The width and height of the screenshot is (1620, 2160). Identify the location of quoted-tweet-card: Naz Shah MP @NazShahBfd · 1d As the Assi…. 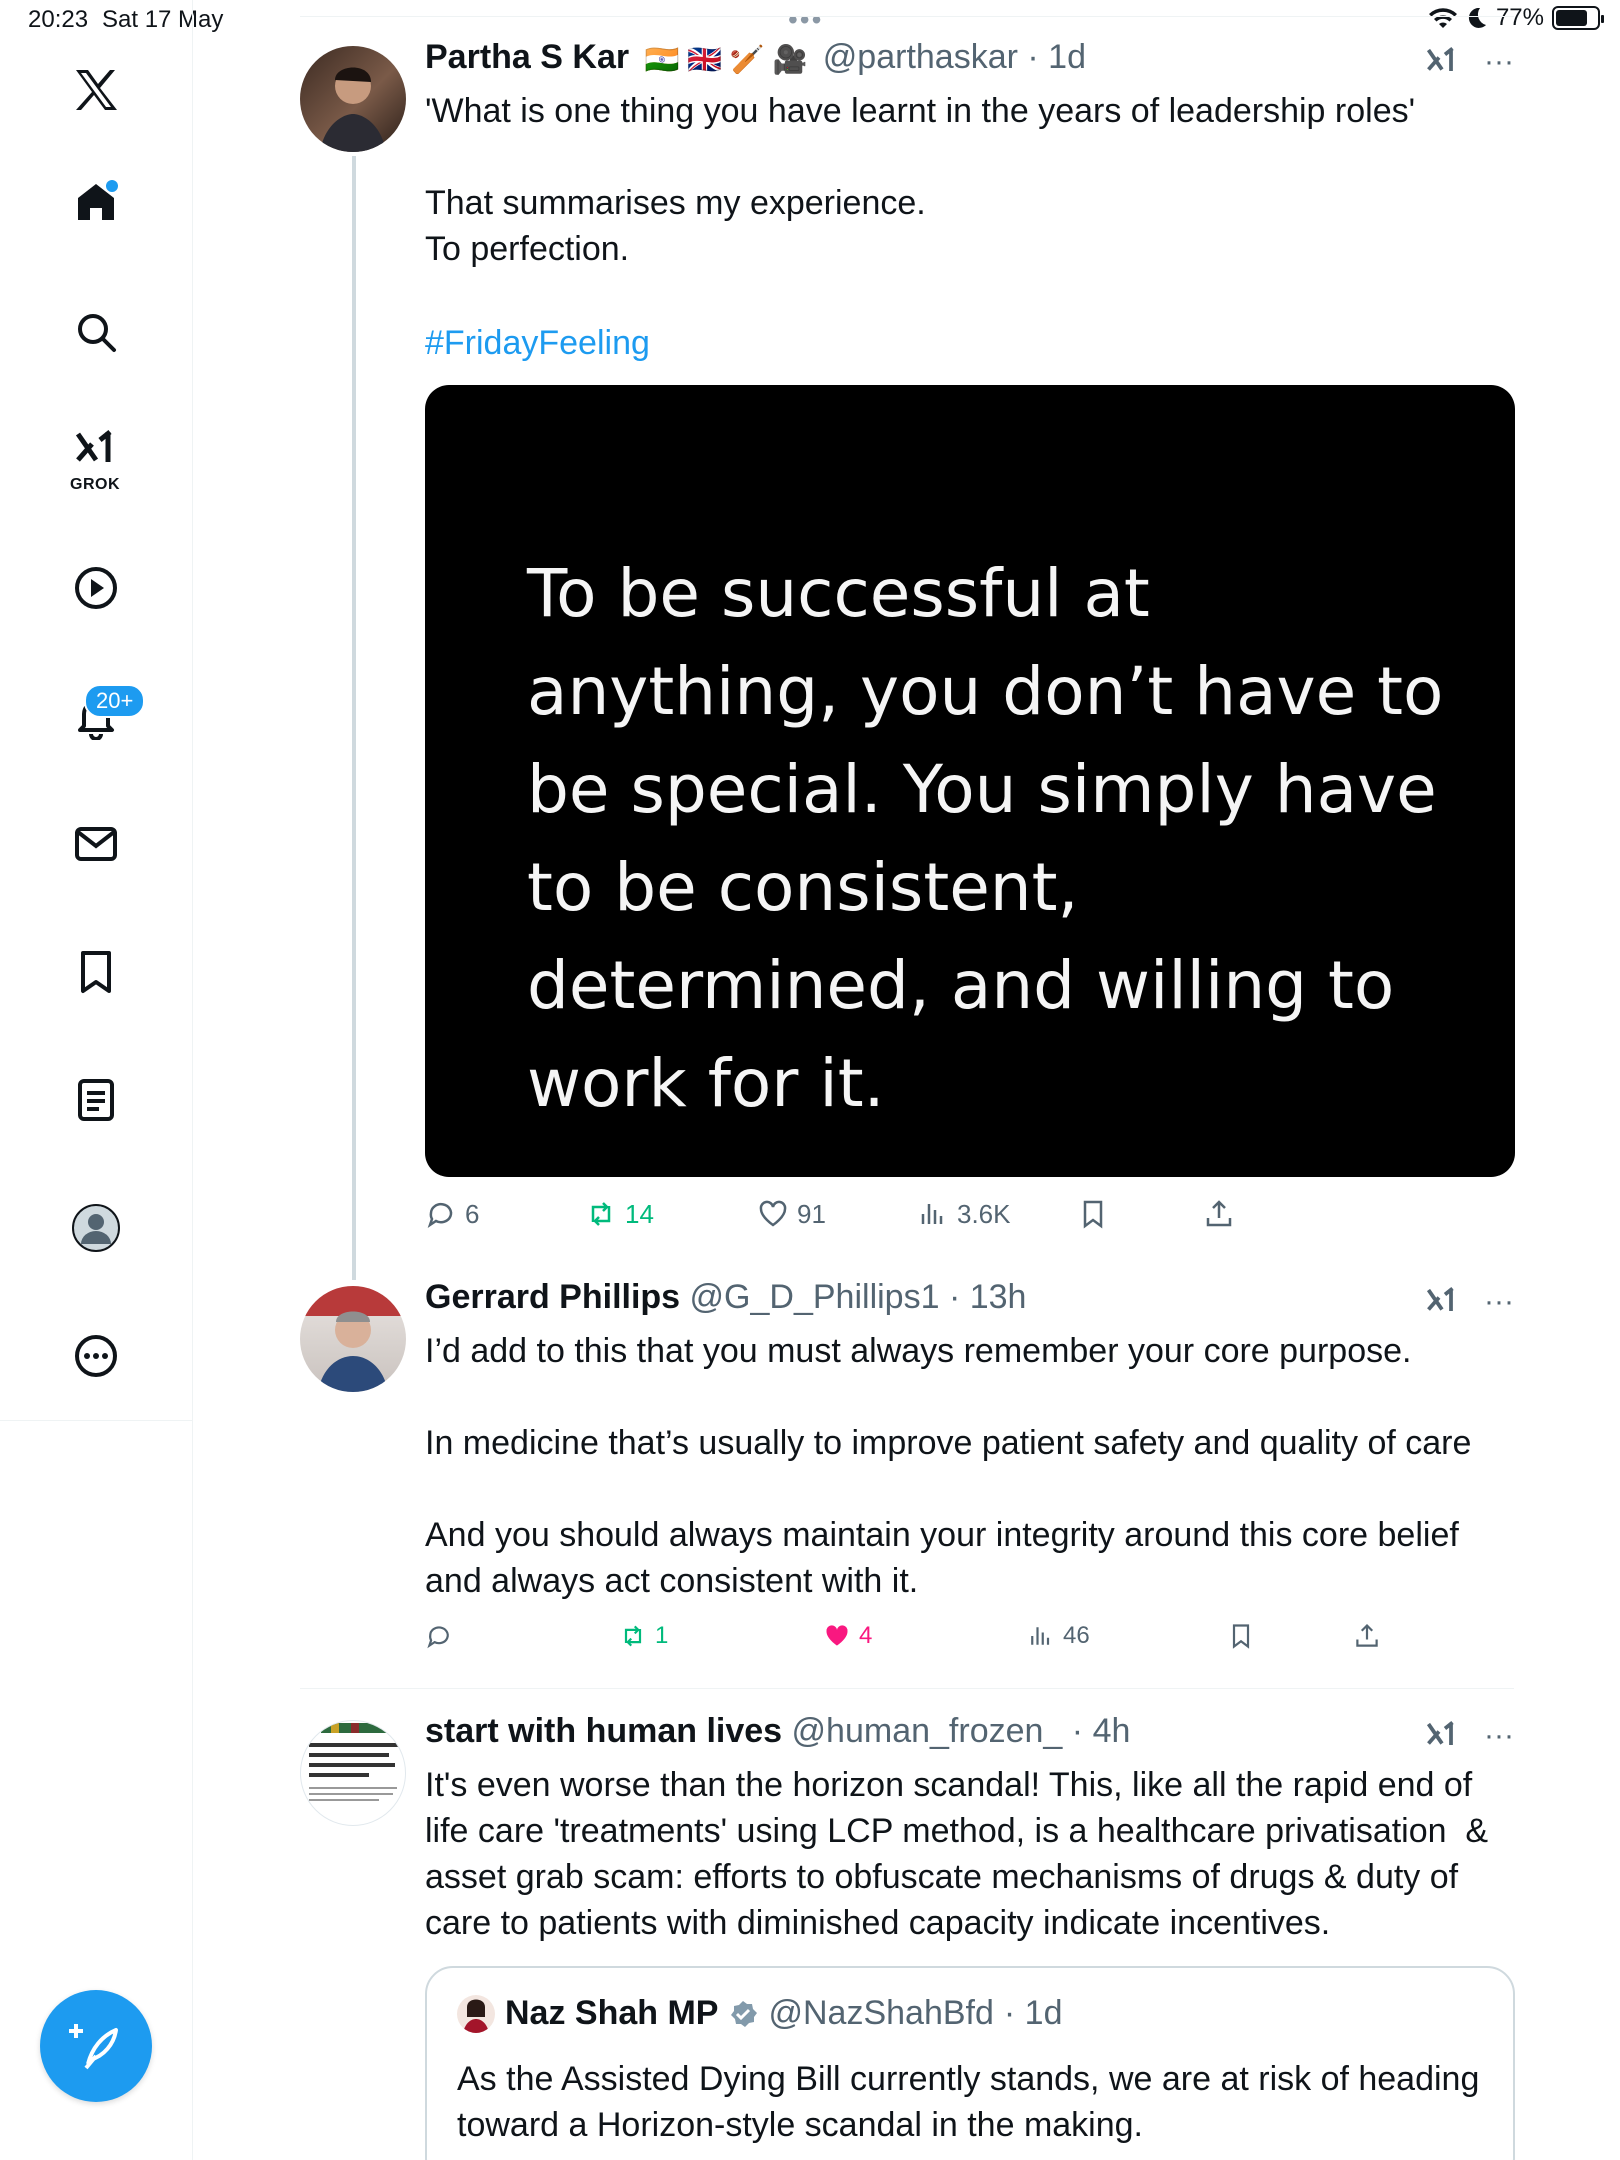
(970, 2063).